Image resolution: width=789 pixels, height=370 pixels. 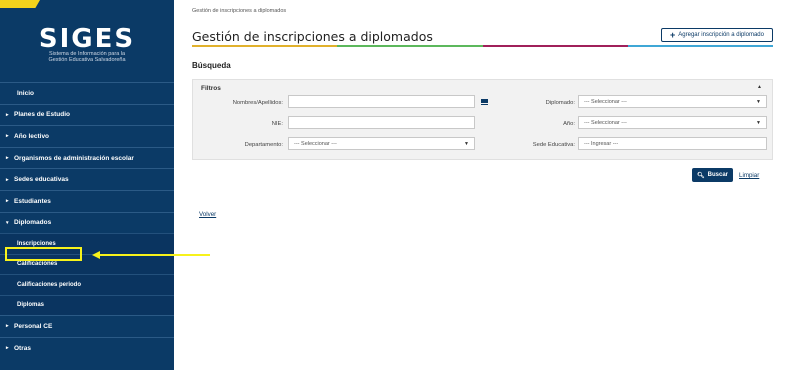 What do you see at coordinates (87, 60) in the screenshot?
I see `brand-subtitle-line2: Gestión Educativa Salvadoreña` at bounding box center [87, 60].